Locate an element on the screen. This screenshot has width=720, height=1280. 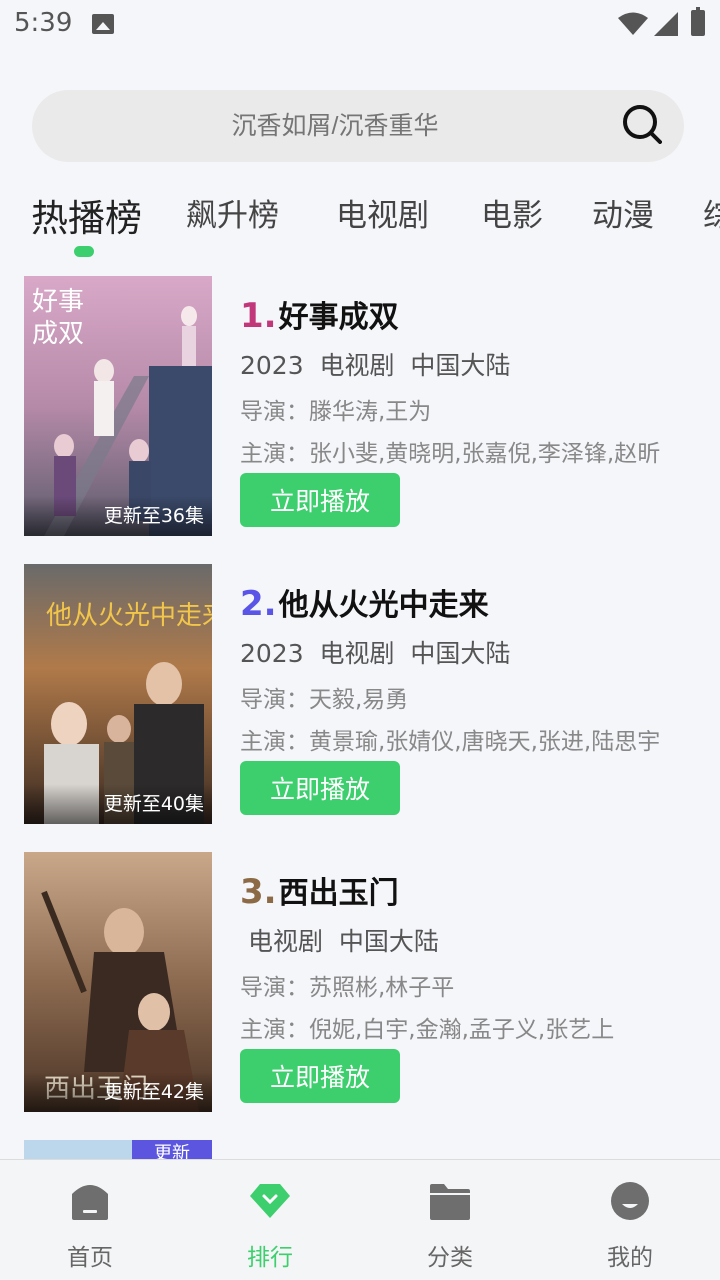
update-badge: 更新至36集 is located at coordinates (118, 516).